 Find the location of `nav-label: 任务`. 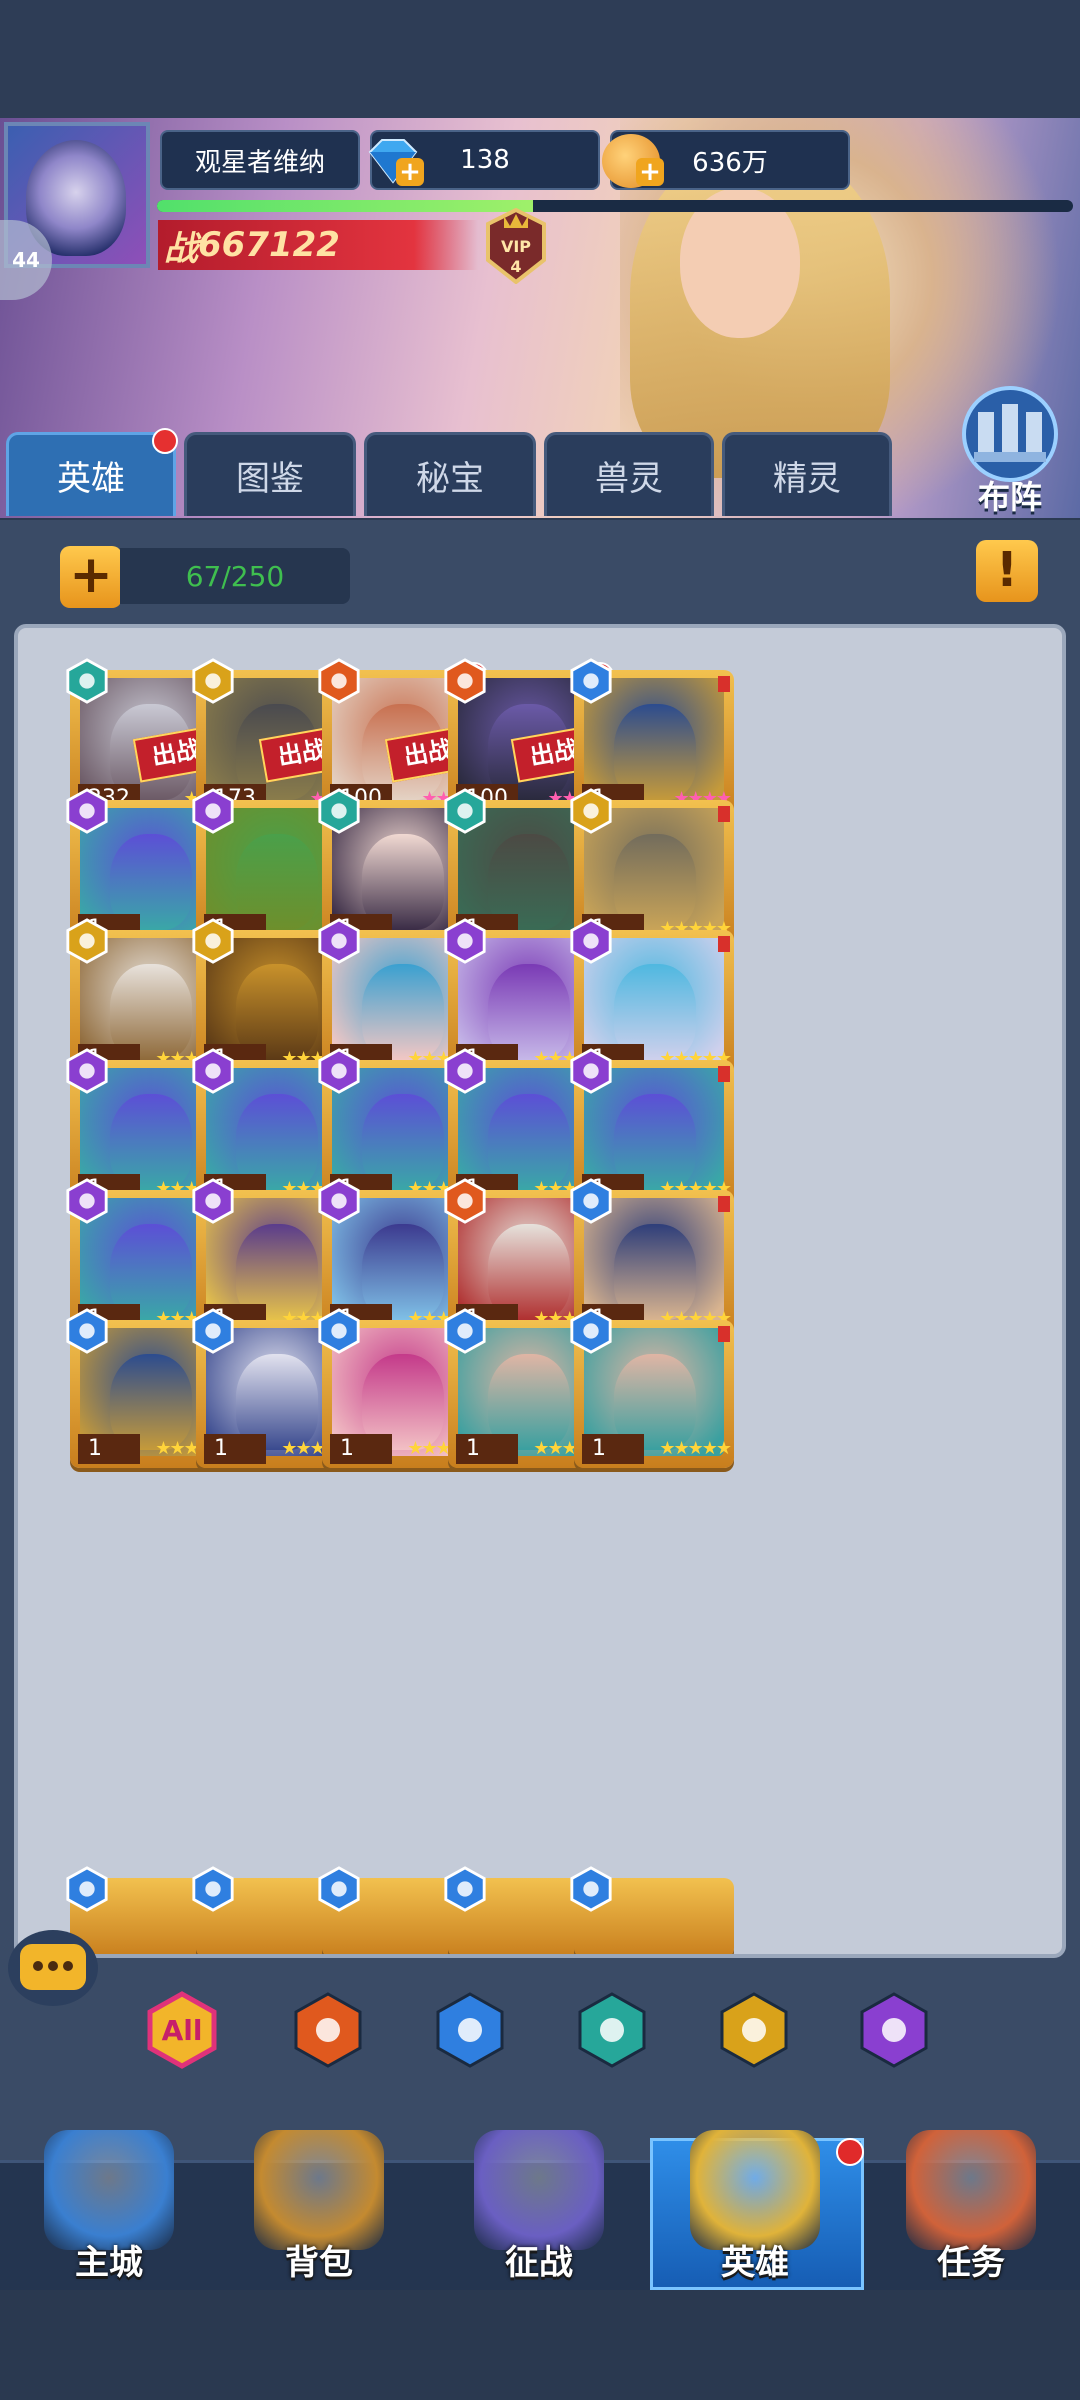

nav-label: 任务 is located at coordinates (971, 2263).